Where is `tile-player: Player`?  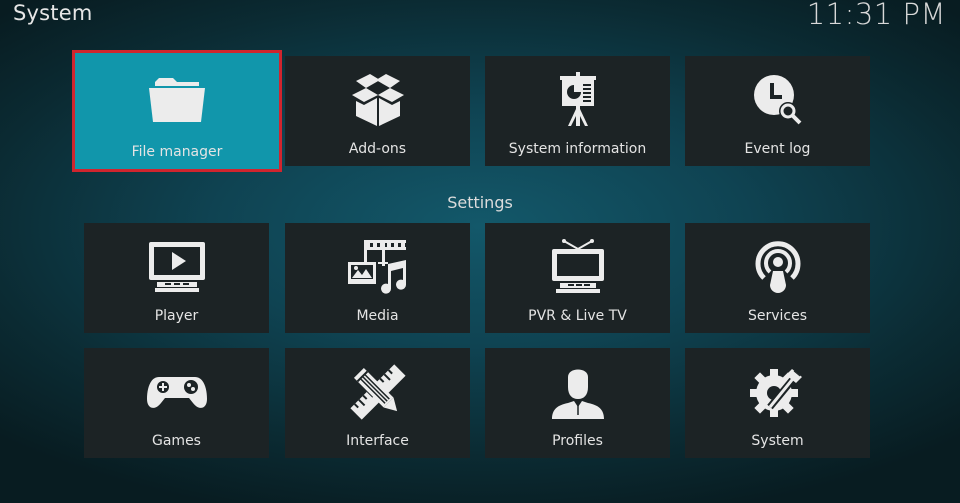 tile-player: Player is located at coordinates (176, 278).